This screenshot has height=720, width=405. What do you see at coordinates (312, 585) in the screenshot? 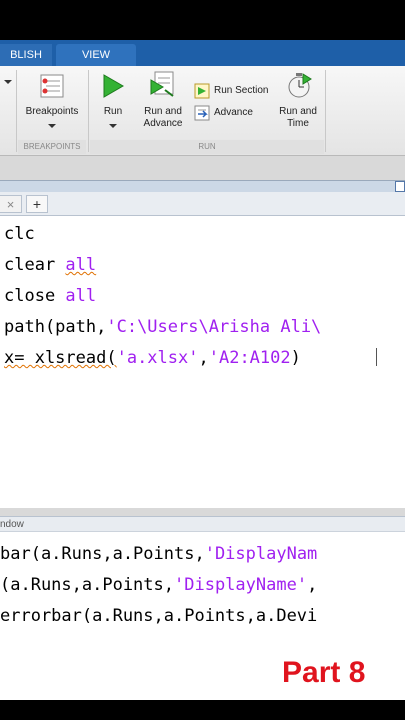
I see `command-text: ,` at bounding box center [312, 585].